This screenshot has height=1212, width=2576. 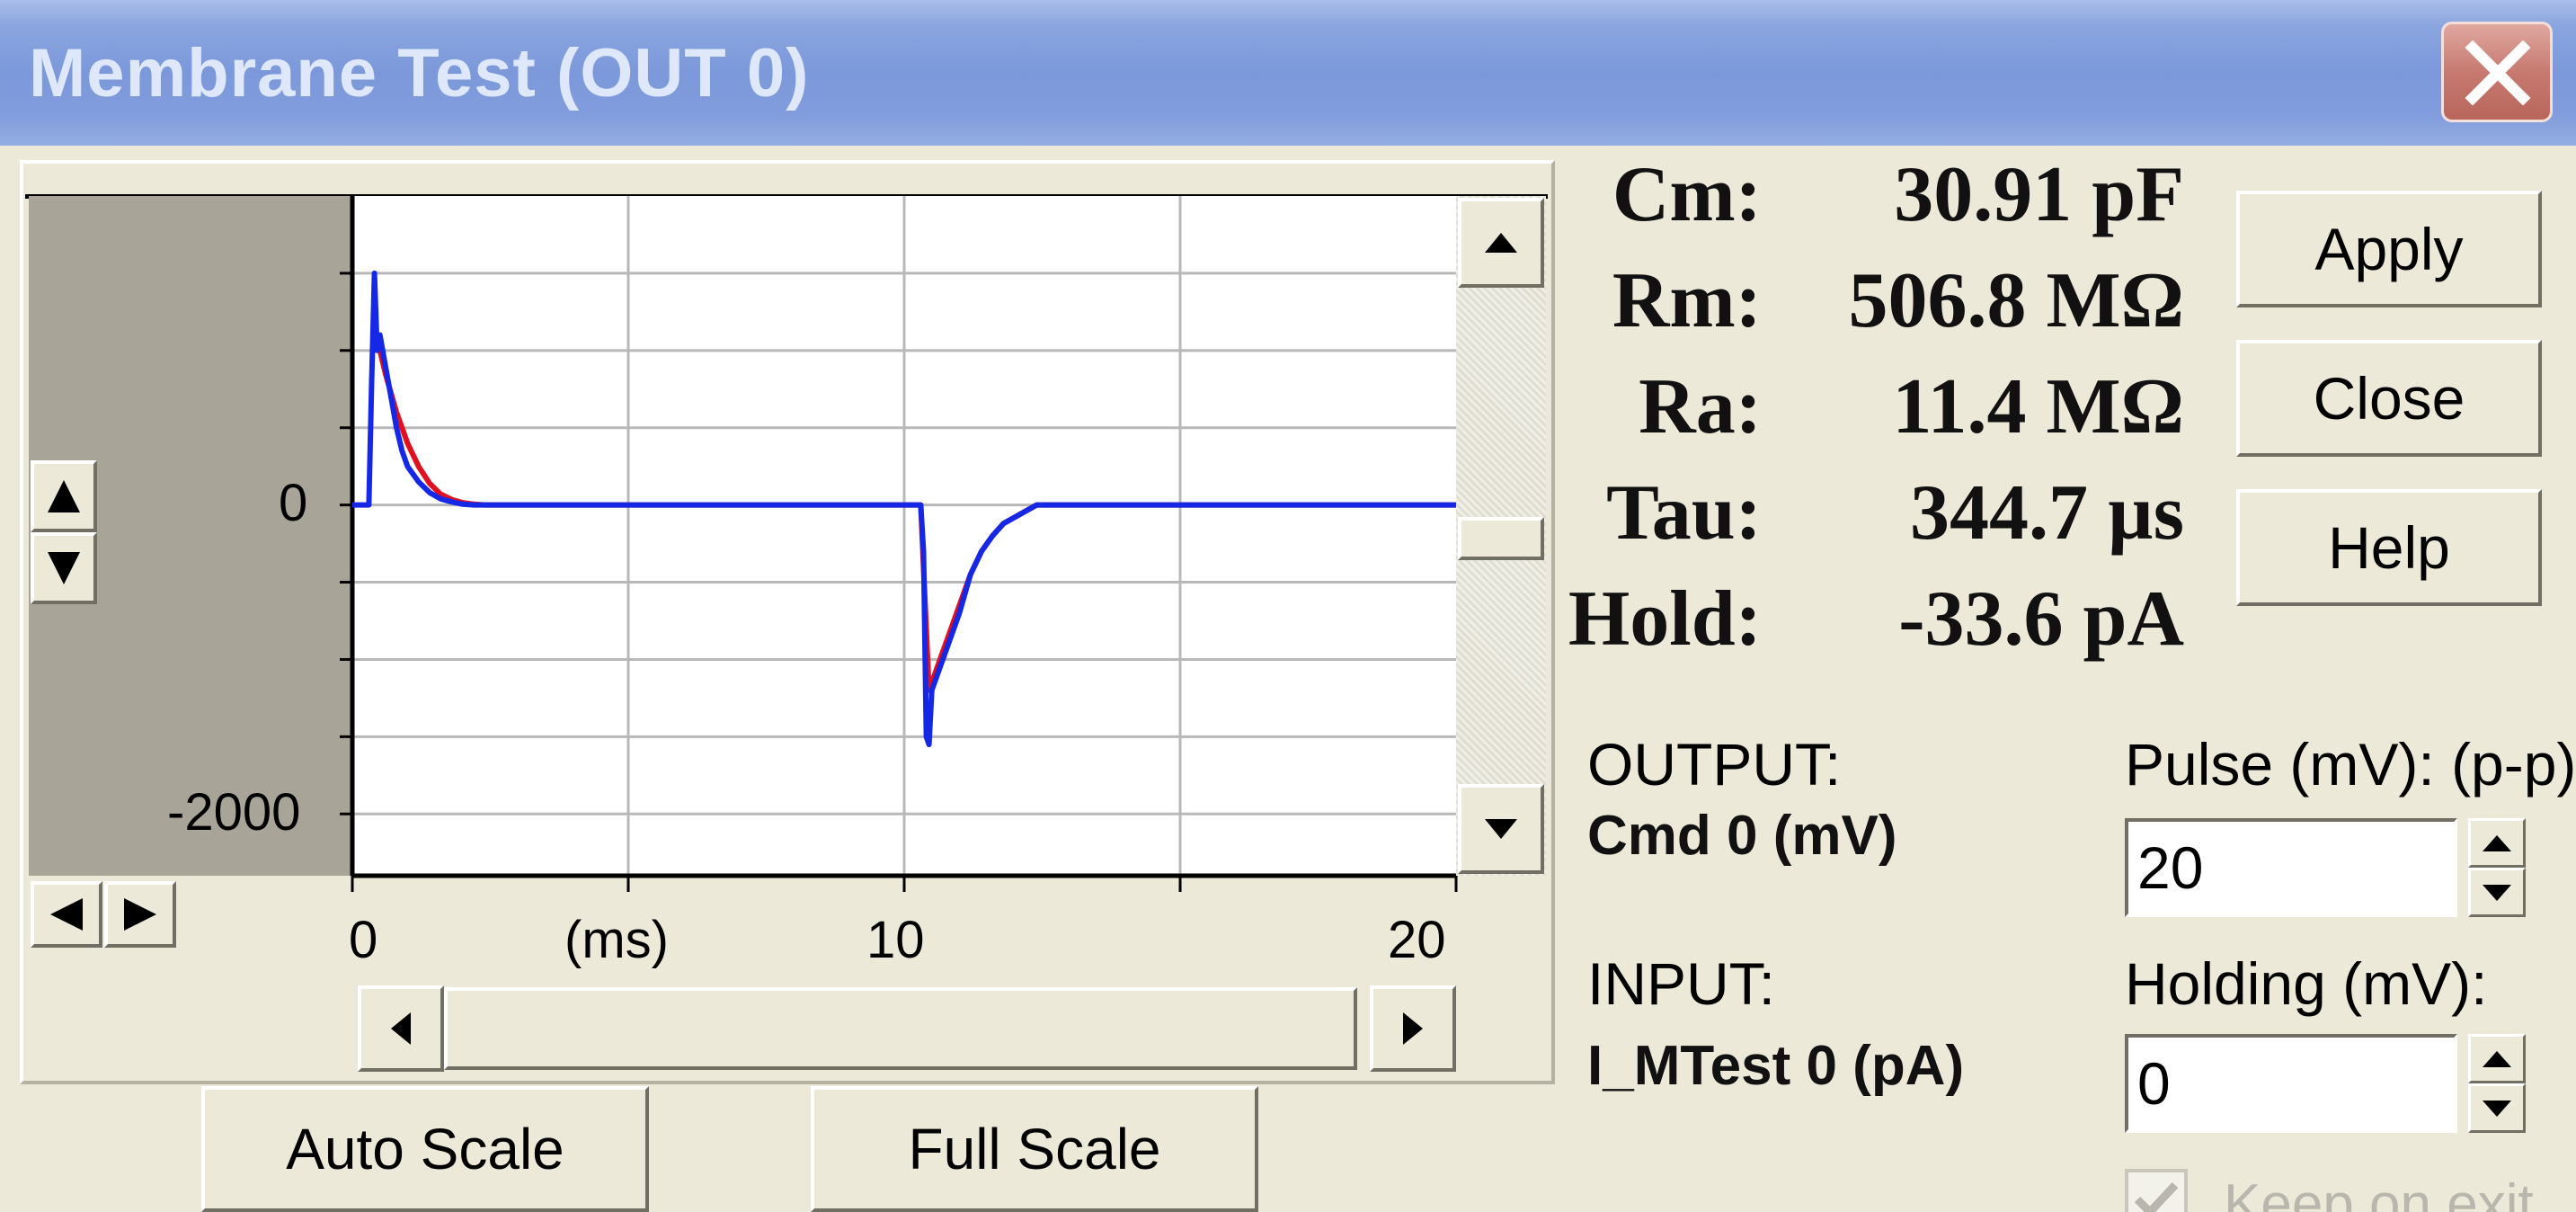 I want to click on auto-scale-label: Auto Scale, so click(x=425, y=1149).